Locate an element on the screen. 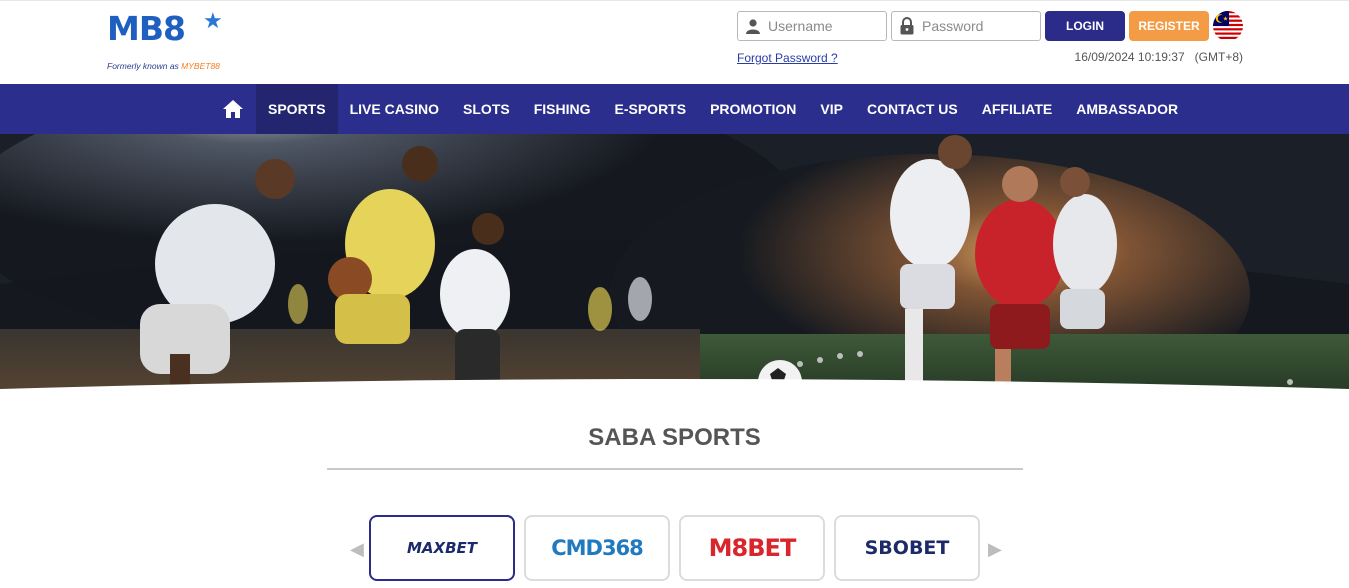  username-field is located at coordinates (812, 26).